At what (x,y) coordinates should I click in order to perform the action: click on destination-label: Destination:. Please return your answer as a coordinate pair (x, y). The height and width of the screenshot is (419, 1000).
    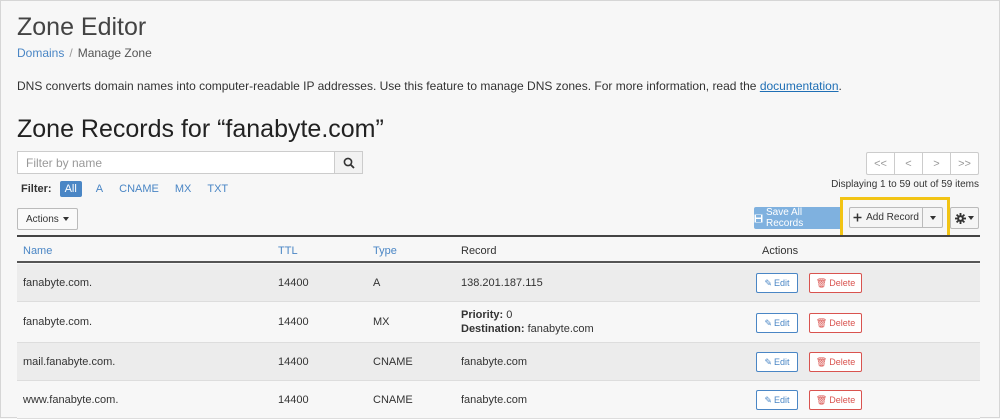
    Looking at the image, I should click on (493, 329).